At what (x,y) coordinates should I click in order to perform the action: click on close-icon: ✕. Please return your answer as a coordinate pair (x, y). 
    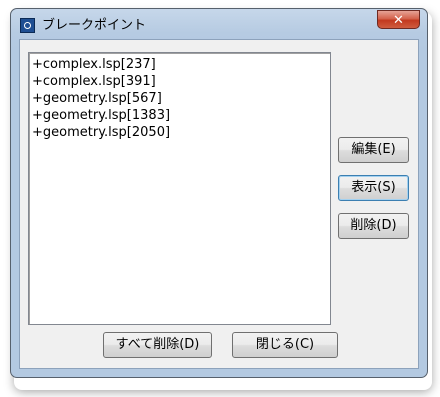
    Looking at the image, I should click on (398, 20).